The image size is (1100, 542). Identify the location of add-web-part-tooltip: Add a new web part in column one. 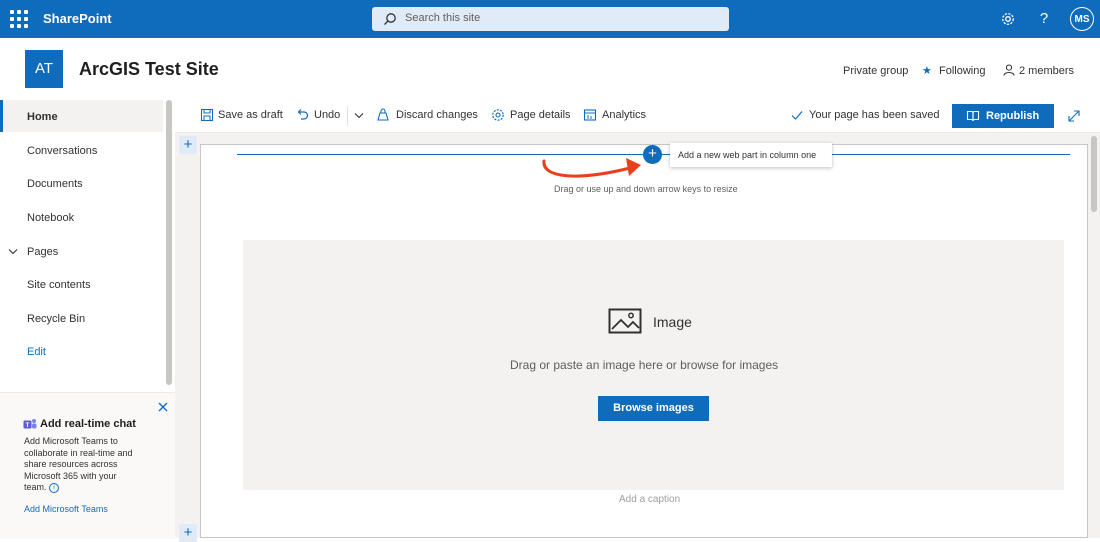
(751, 155).